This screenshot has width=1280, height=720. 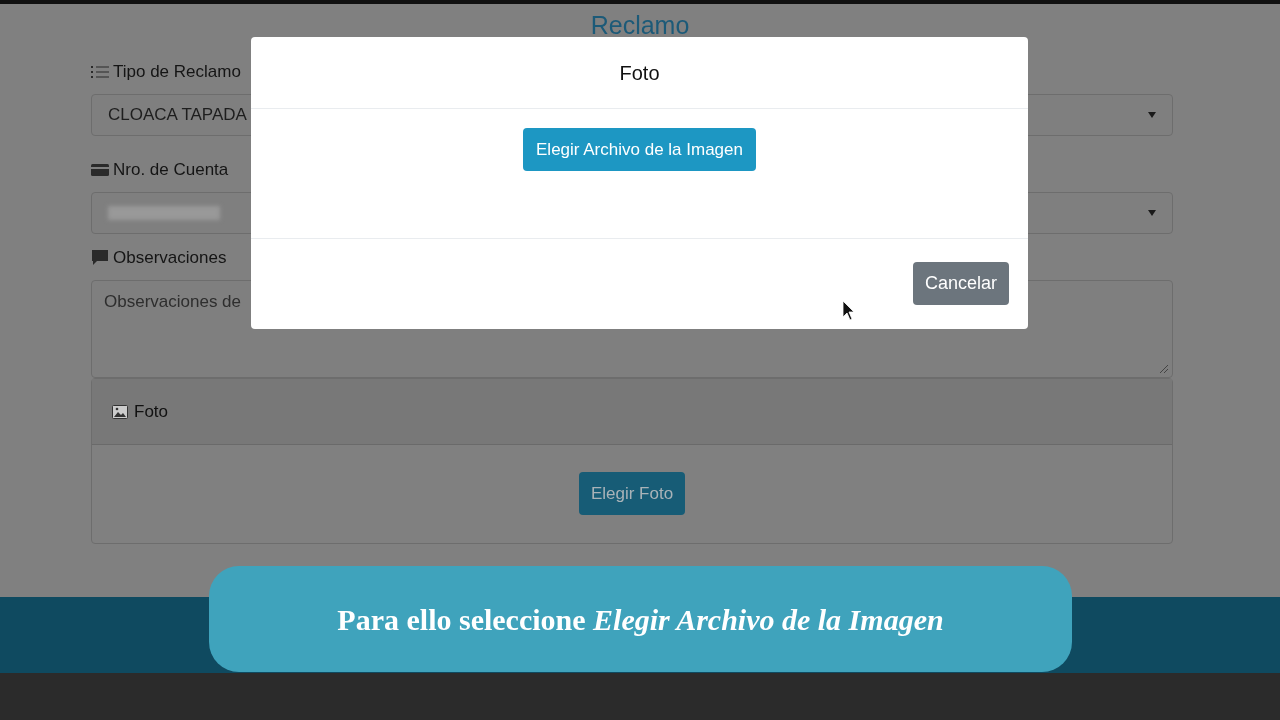 I want to click on select-value: CLOACA TAPADA, so click(x=177, y=115).